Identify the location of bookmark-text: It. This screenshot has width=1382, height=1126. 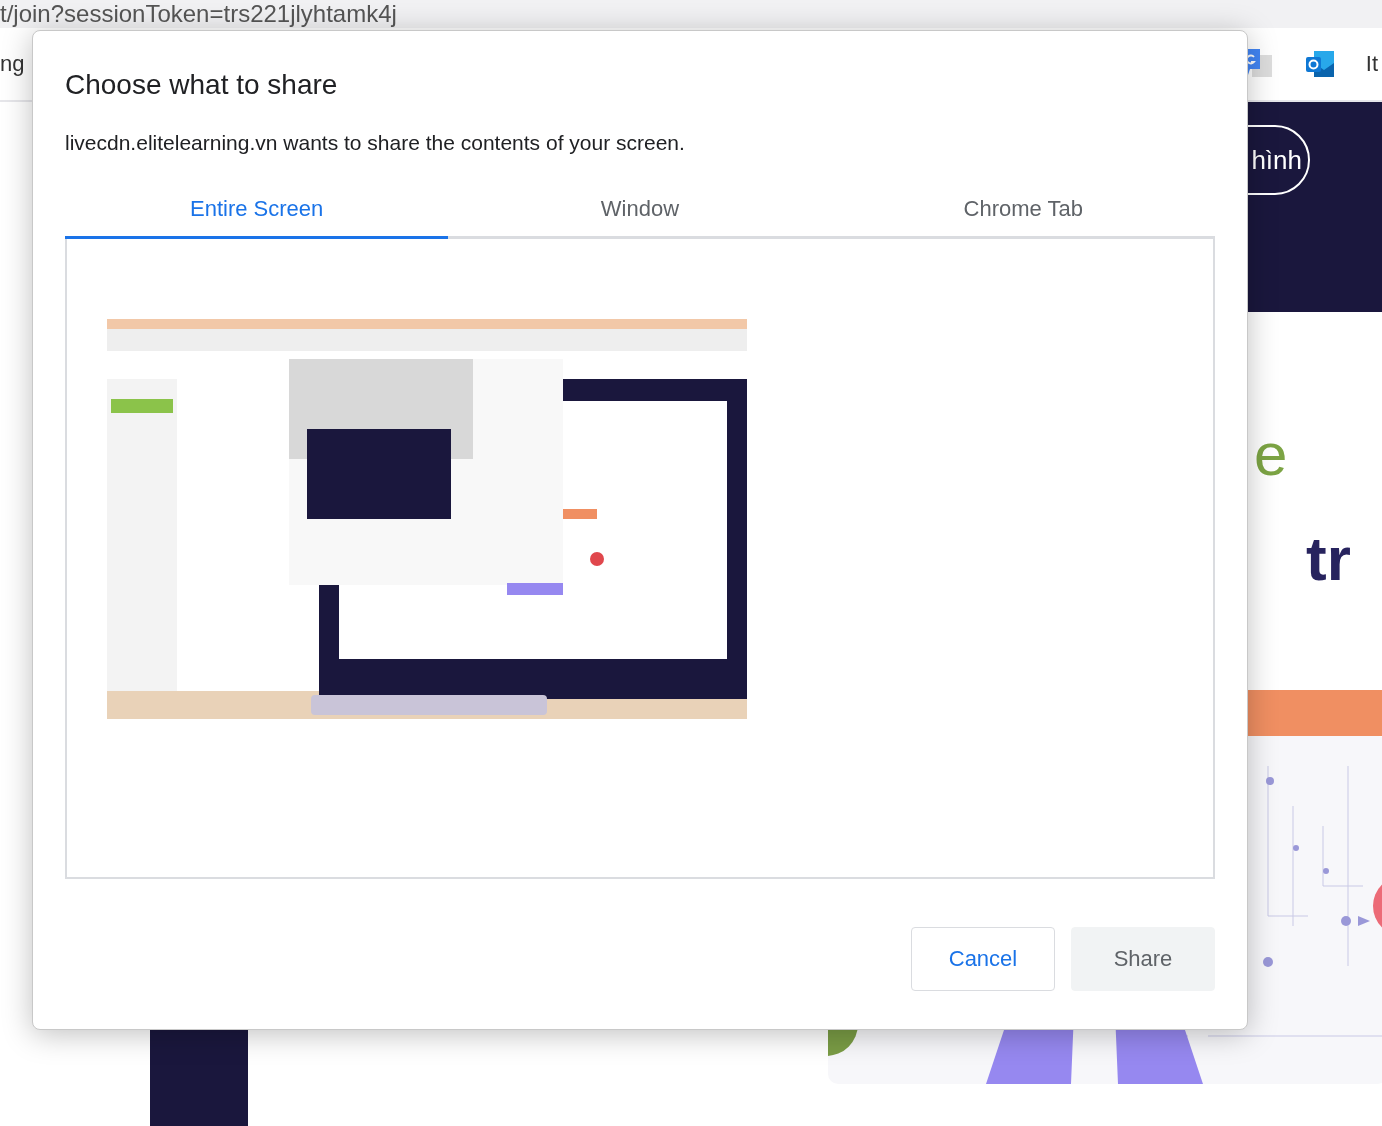
(1371, 64).